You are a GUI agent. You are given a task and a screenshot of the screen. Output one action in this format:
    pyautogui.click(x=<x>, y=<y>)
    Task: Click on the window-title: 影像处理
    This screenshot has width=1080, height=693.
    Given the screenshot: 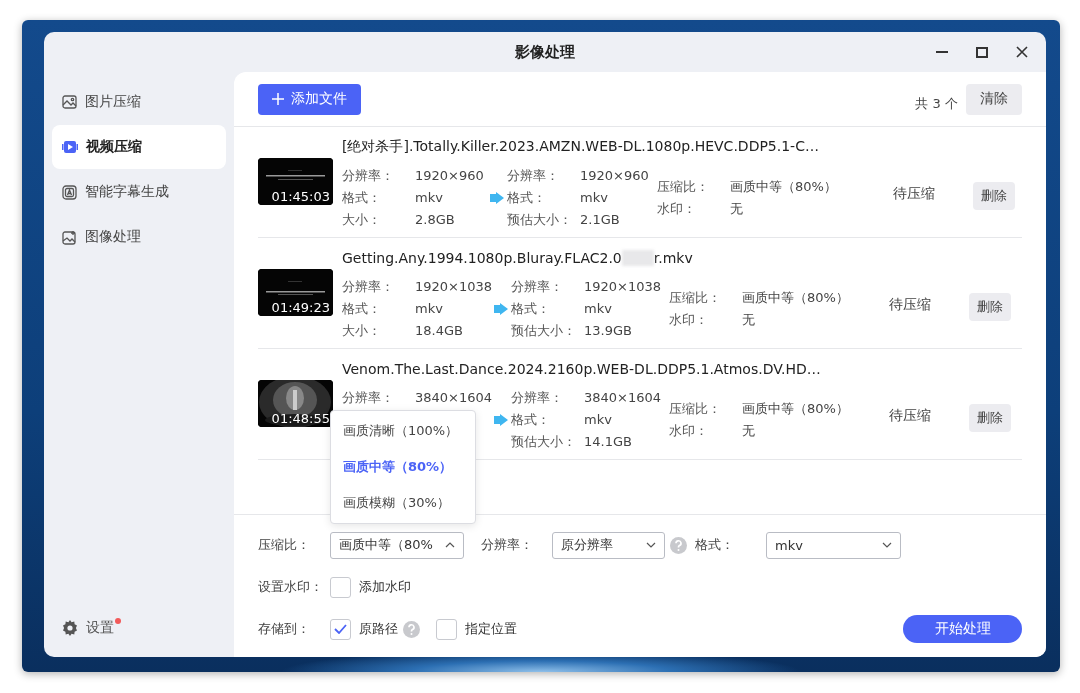 What is the action you would take?
    pyautogui.click(x=545, y=52)
    